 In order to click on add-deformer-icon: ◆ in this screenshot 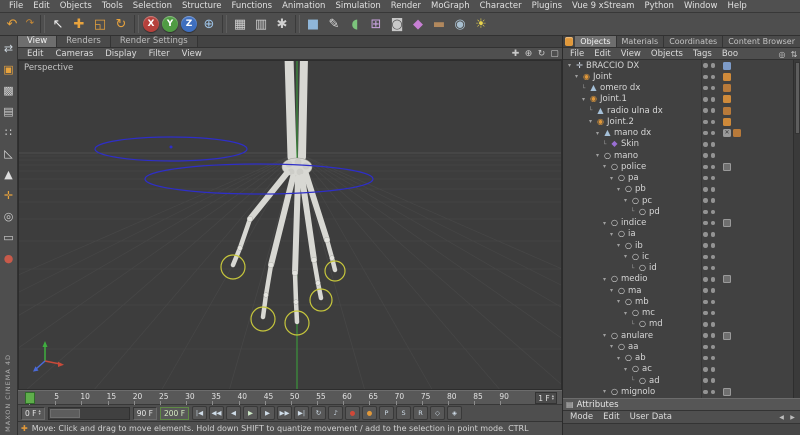, I will do `click(418, 24)`.